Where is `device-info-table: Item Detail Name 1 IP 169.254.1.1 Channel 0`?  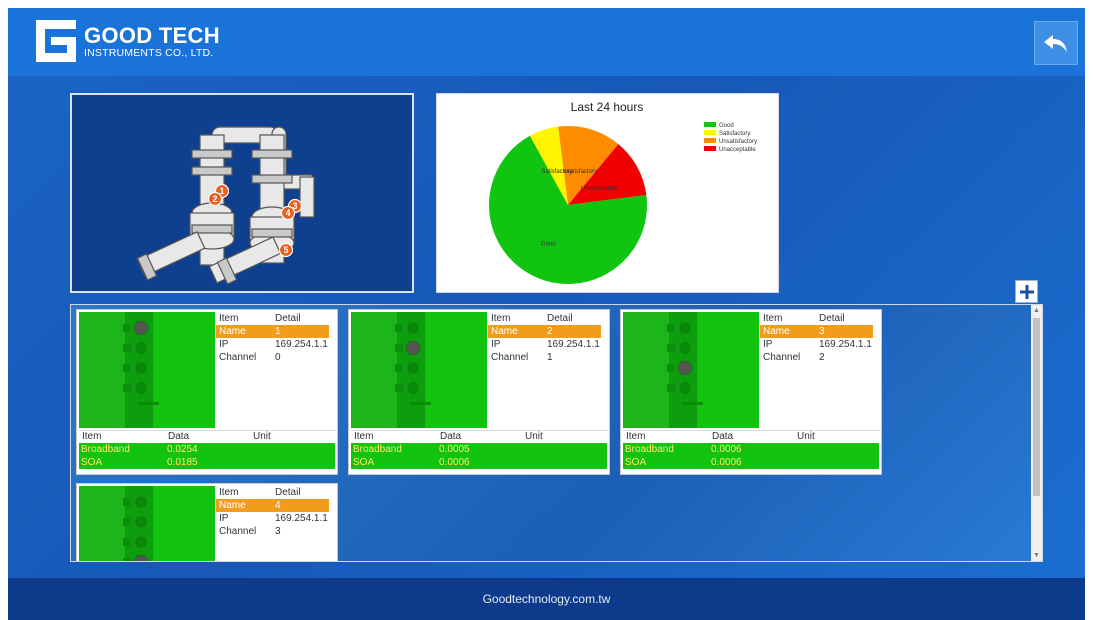
device-info-table: Item Detail Name 1 IP 169.254.1.1 Channel 0 is located at coordinates (277, 338).